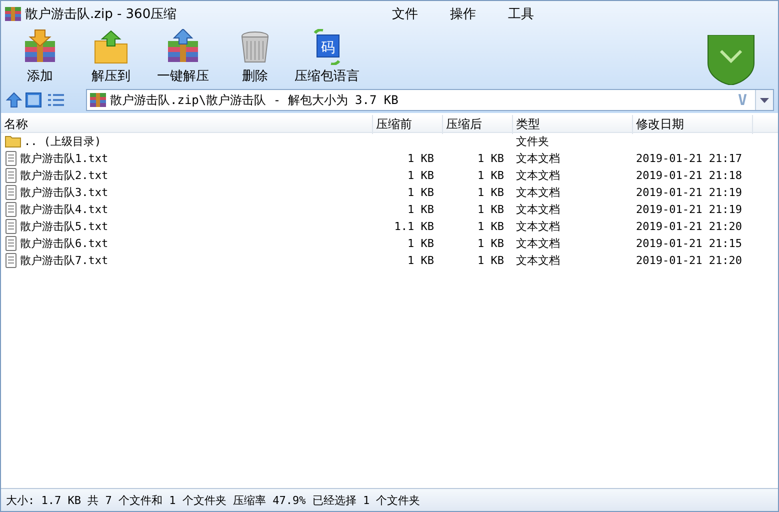  What do you see at coordinates (689, 175) in the screenshot?
I see `table-cell-text: 2019-01-21 21:18` at bounding box center [689, 175].